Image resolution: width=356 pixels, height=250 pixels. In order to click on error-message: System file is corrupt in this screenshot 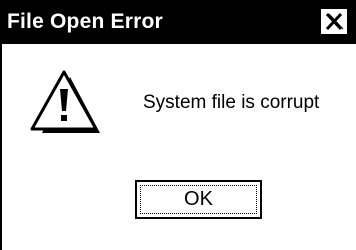, I will do `click(231, 102)`.